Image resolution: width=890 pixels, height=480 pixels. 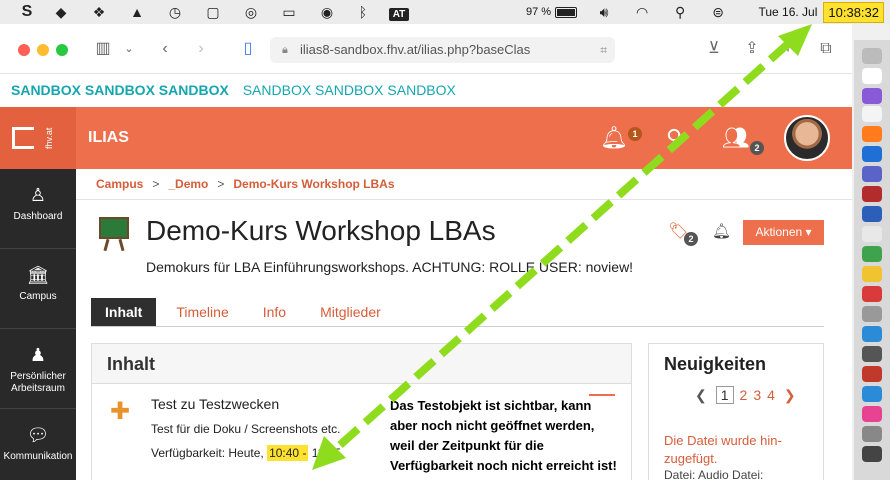 I want to click on control-center-icon: ⊜, so click(x=718, y=12).